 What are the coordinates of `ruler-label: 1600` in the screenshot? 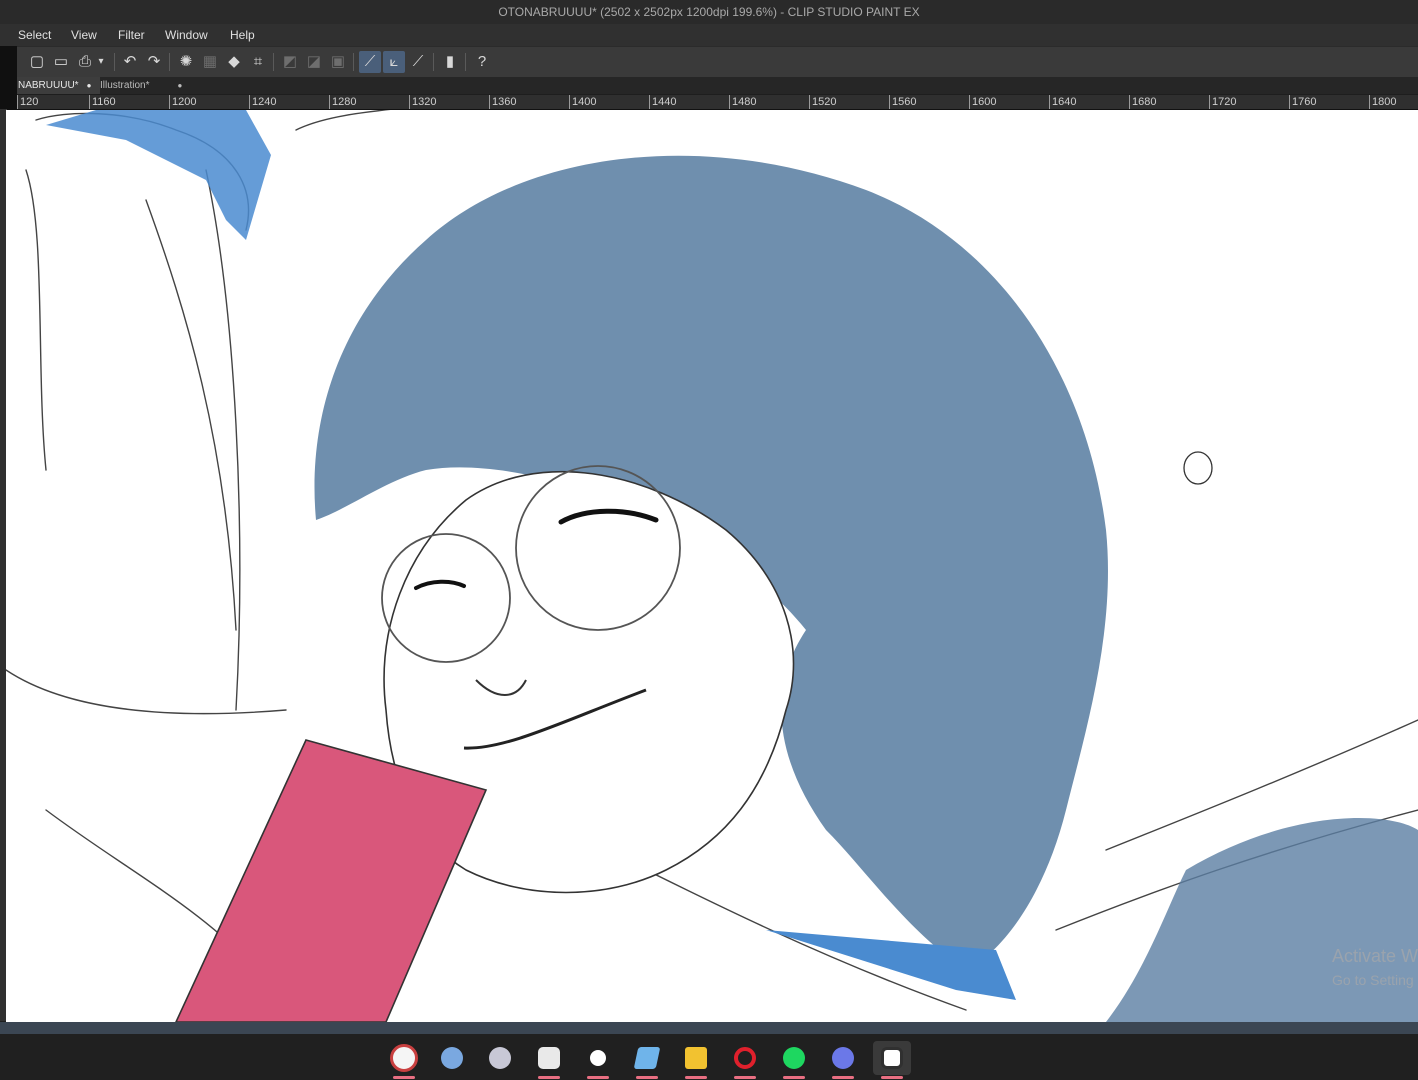 It's located at (982, 102).